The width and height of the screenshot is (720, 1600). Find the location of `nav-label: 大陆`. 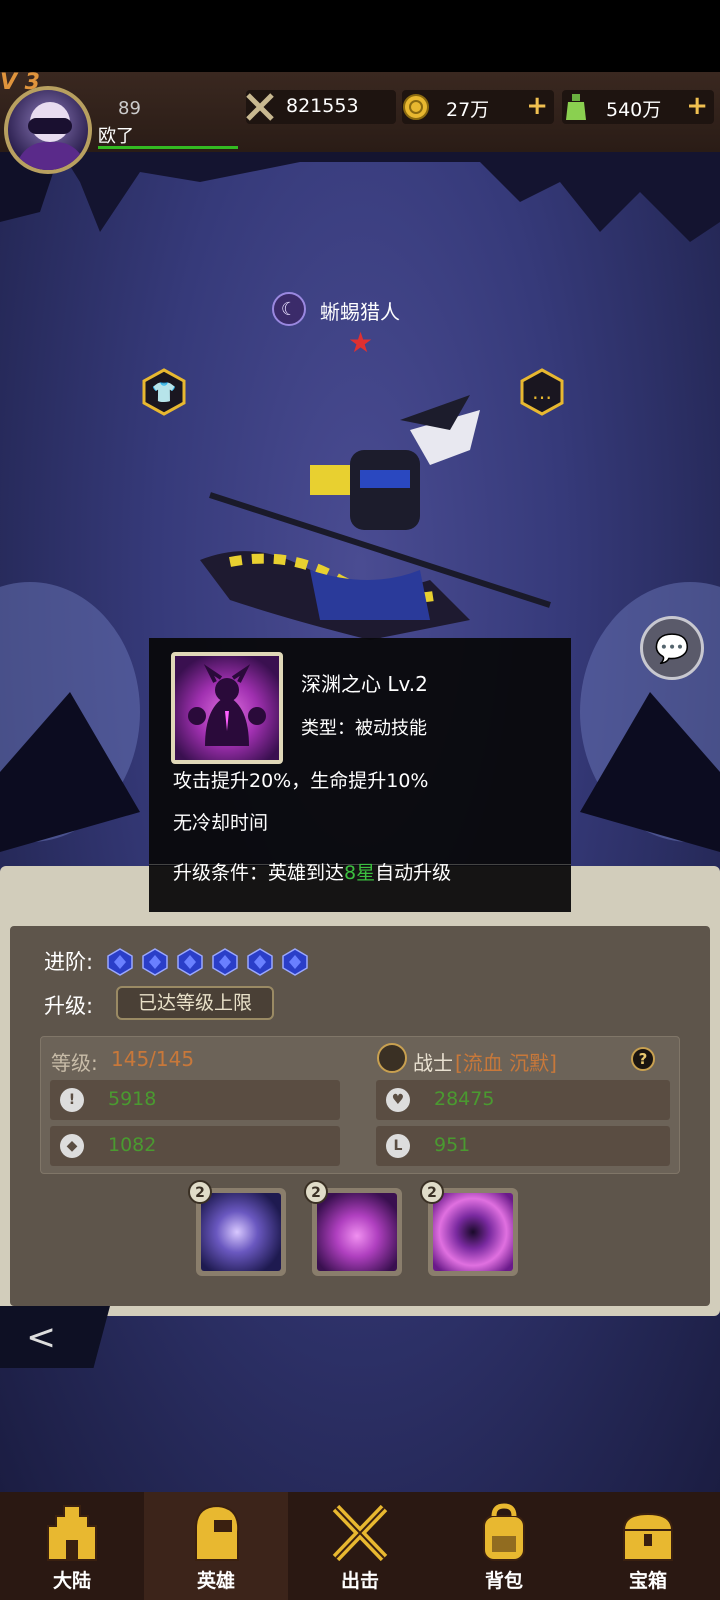

nav-label: 大陆 is located at coordinates (71, 1581).